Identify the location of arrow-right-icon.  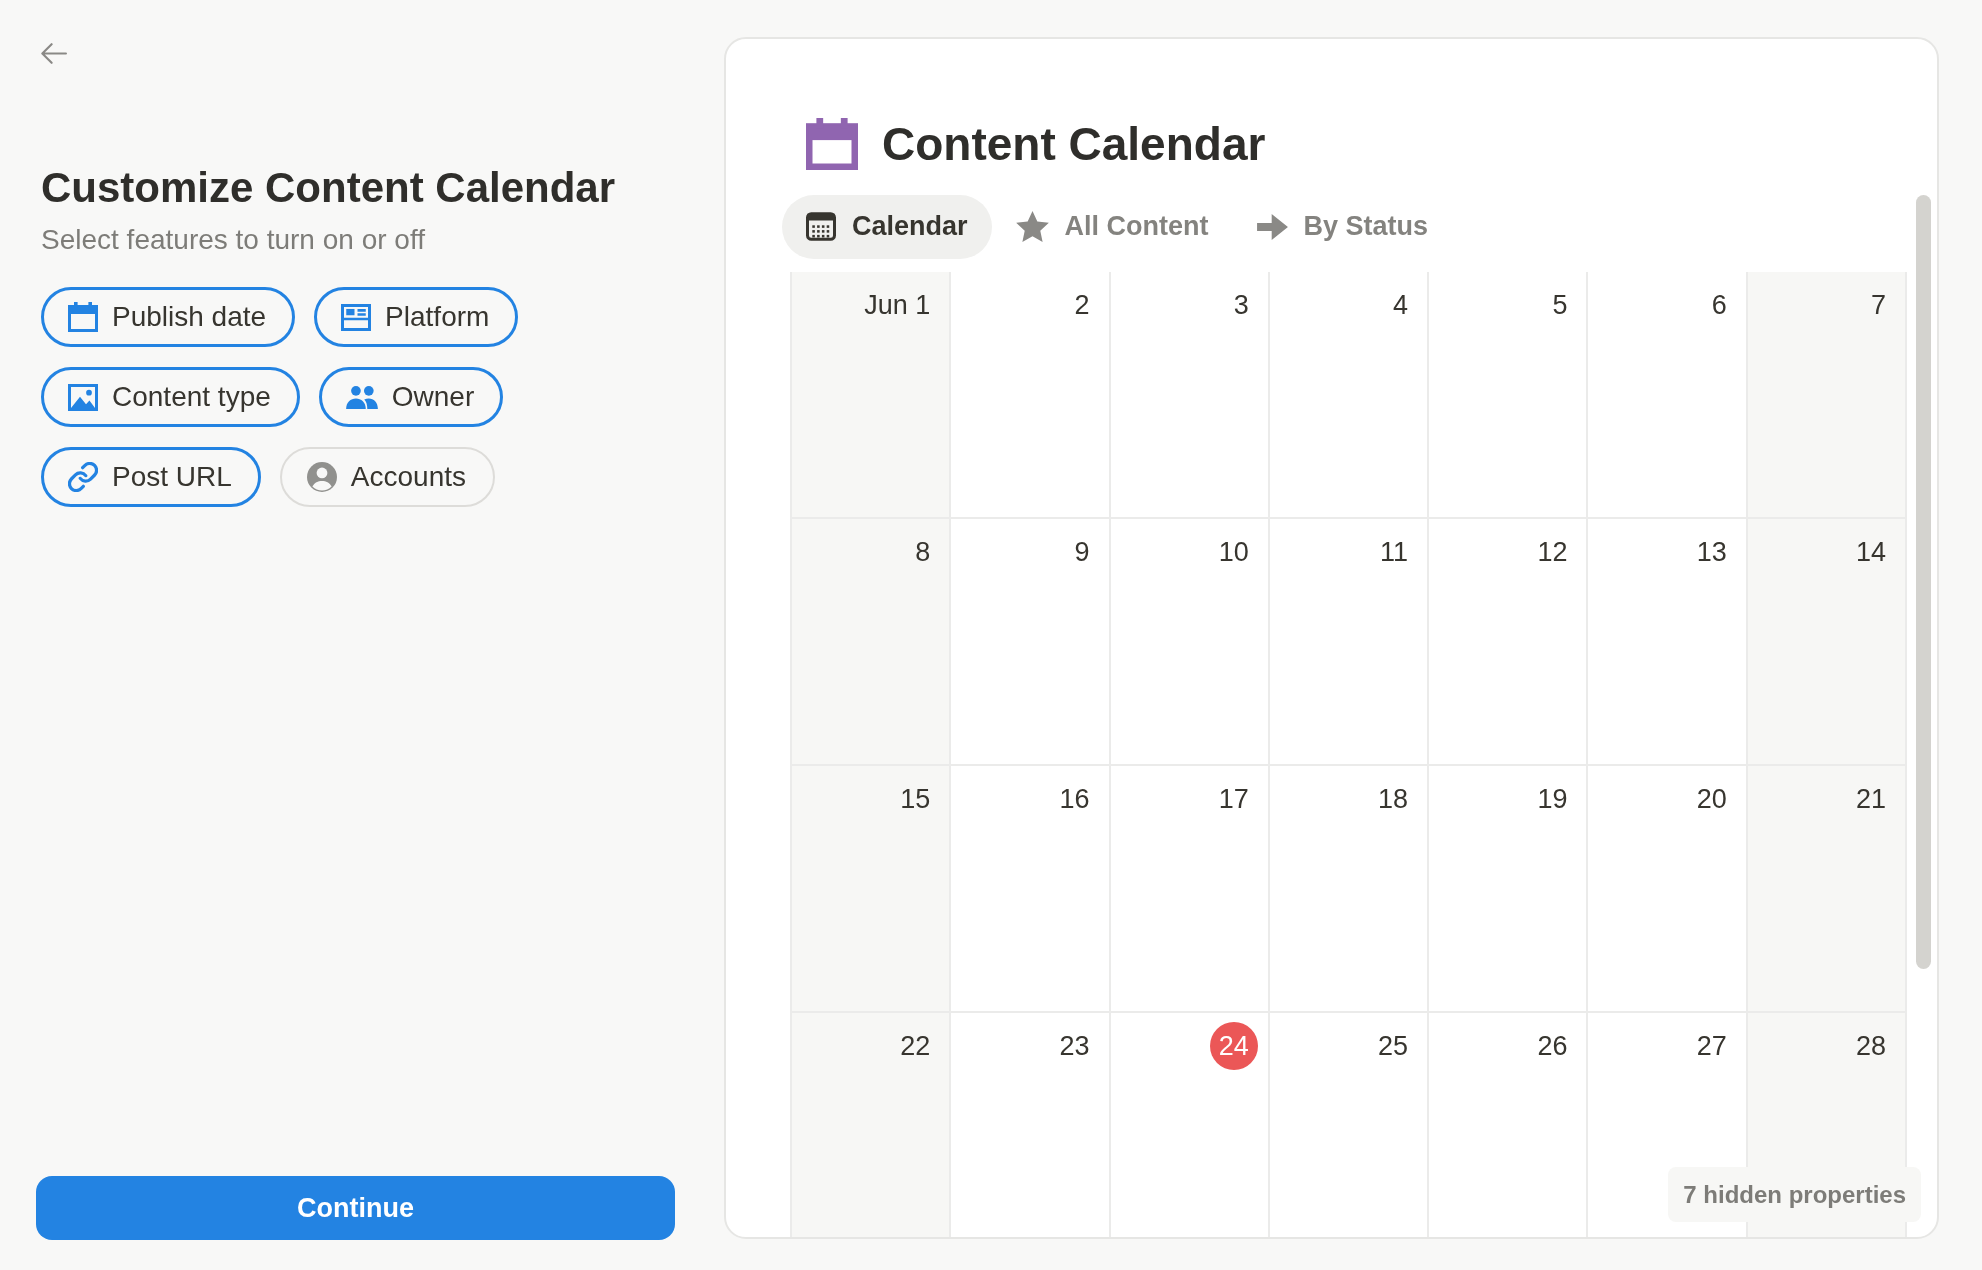
(1272, 226).